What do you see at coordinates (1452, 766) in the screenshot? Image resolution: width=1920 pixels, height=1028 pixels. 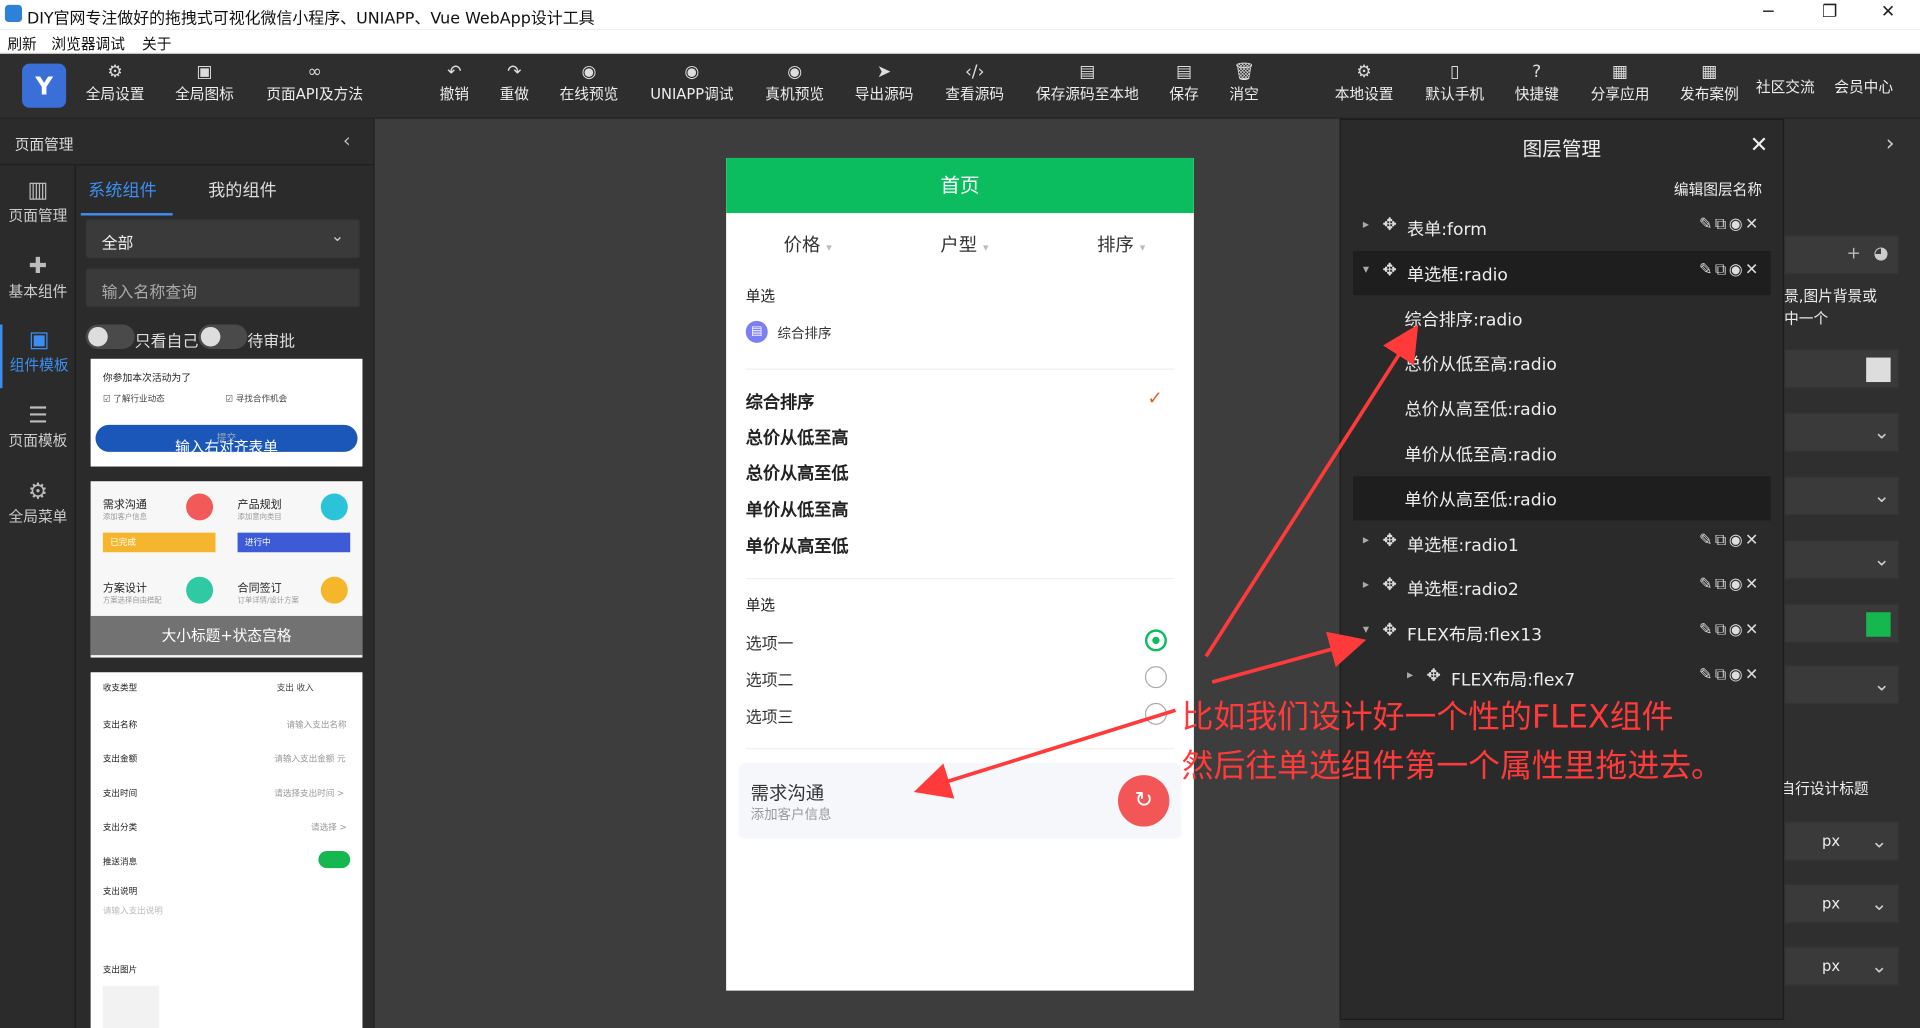 I see `annotation-text-2: 然后往单选组件第一个属性里拖进去。` at bounding box center [1452, 766].